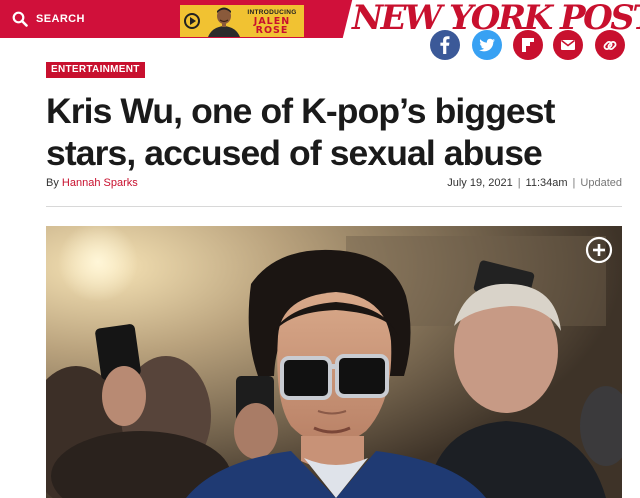 This screenshot has height=498, width=640. I want to click on twitter-share-button, so click(487, 45).